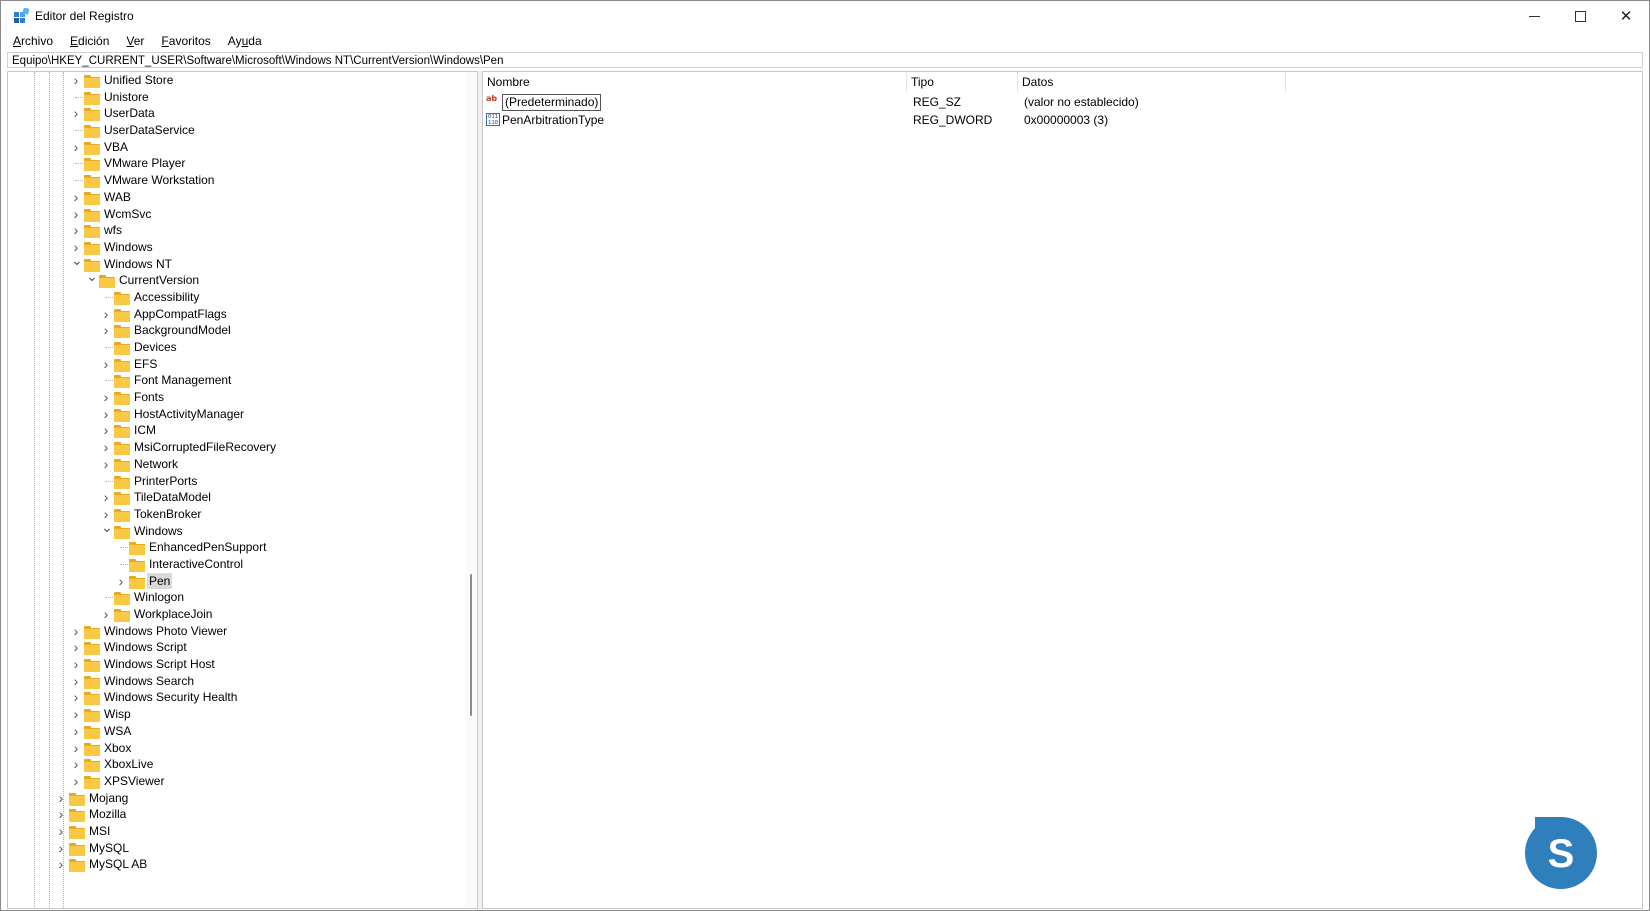 The height and width of the screenshot is (911, 1650). Describe the element at coordinates (242, 514) in the screenshot. I see `tree-item: › TokenBroker` at that location.